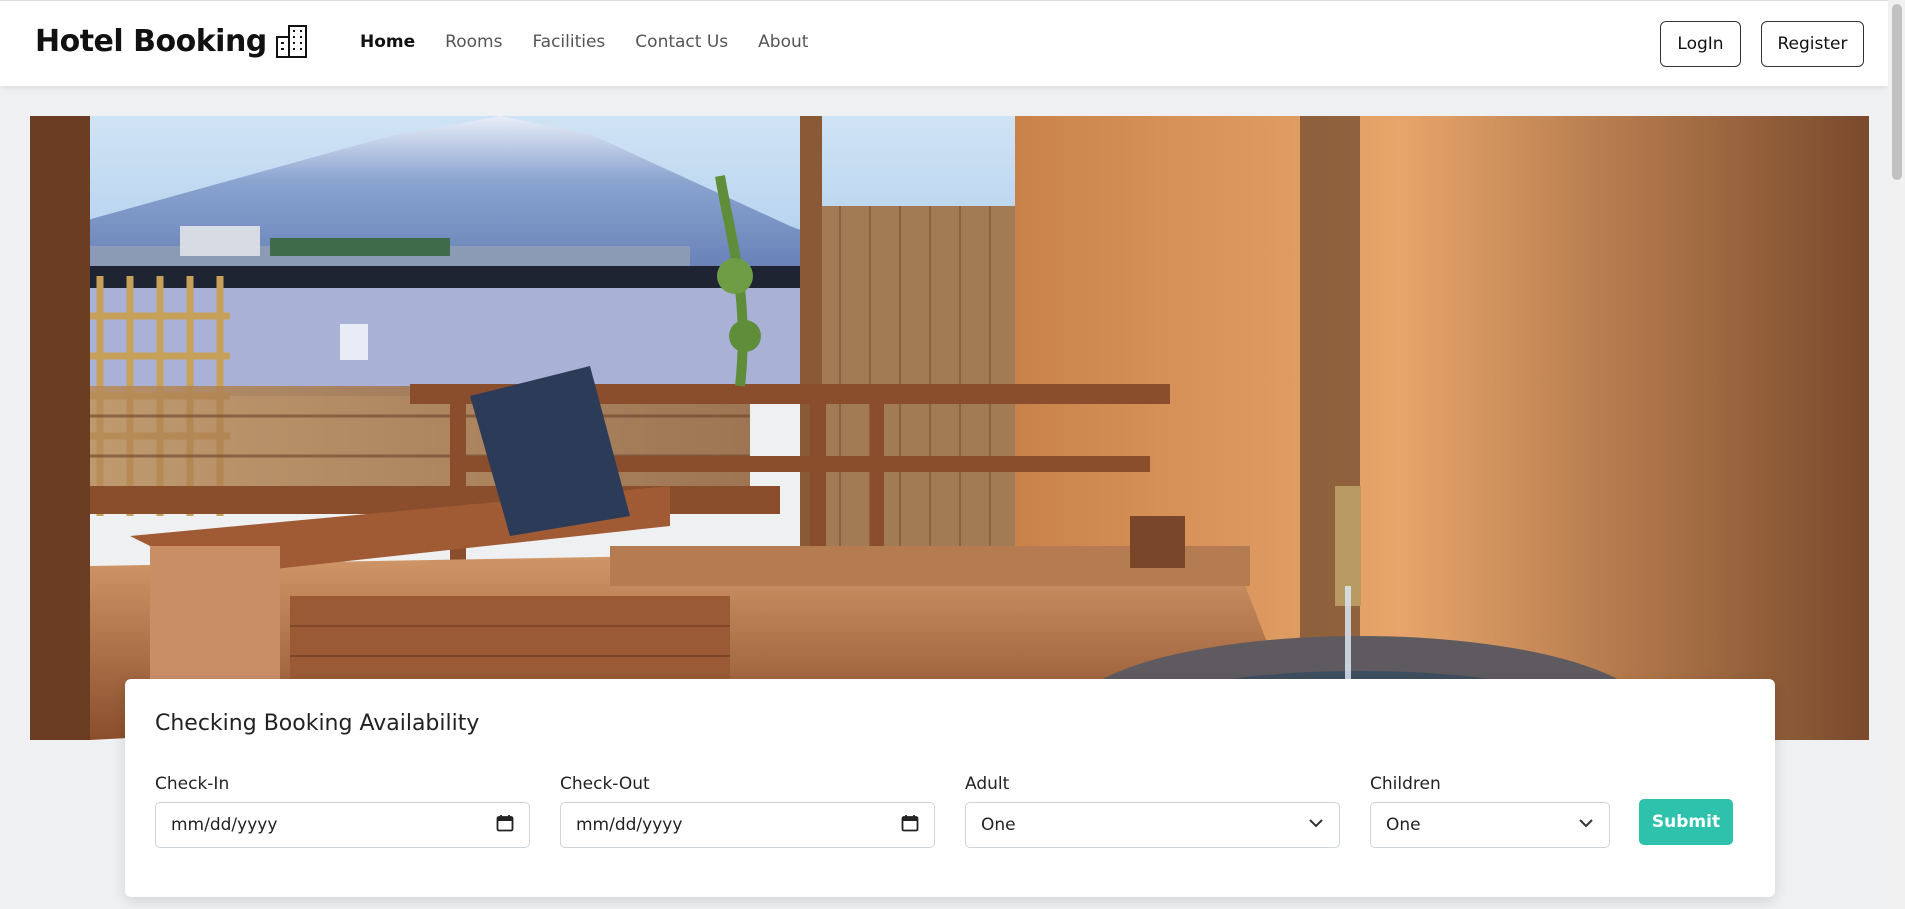 This screenshot has width=1905, height=909. Describe the element at coordinates (387, 42) in the screenshot. I see `nav-home: Home` at that location.